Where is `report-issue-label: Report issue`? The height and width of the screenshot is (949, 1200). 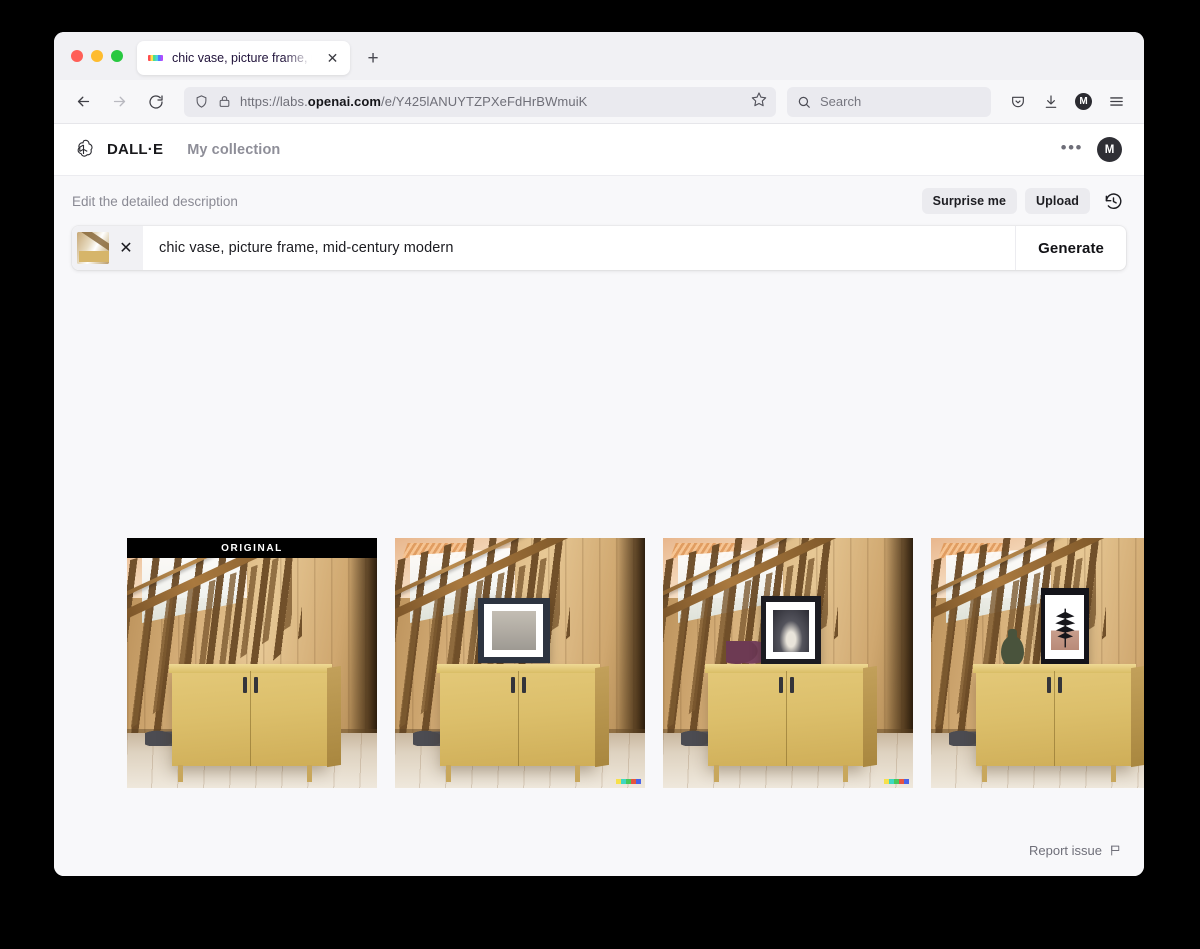 report-issue-label: Report issue is located at coordinates (1065, 850).